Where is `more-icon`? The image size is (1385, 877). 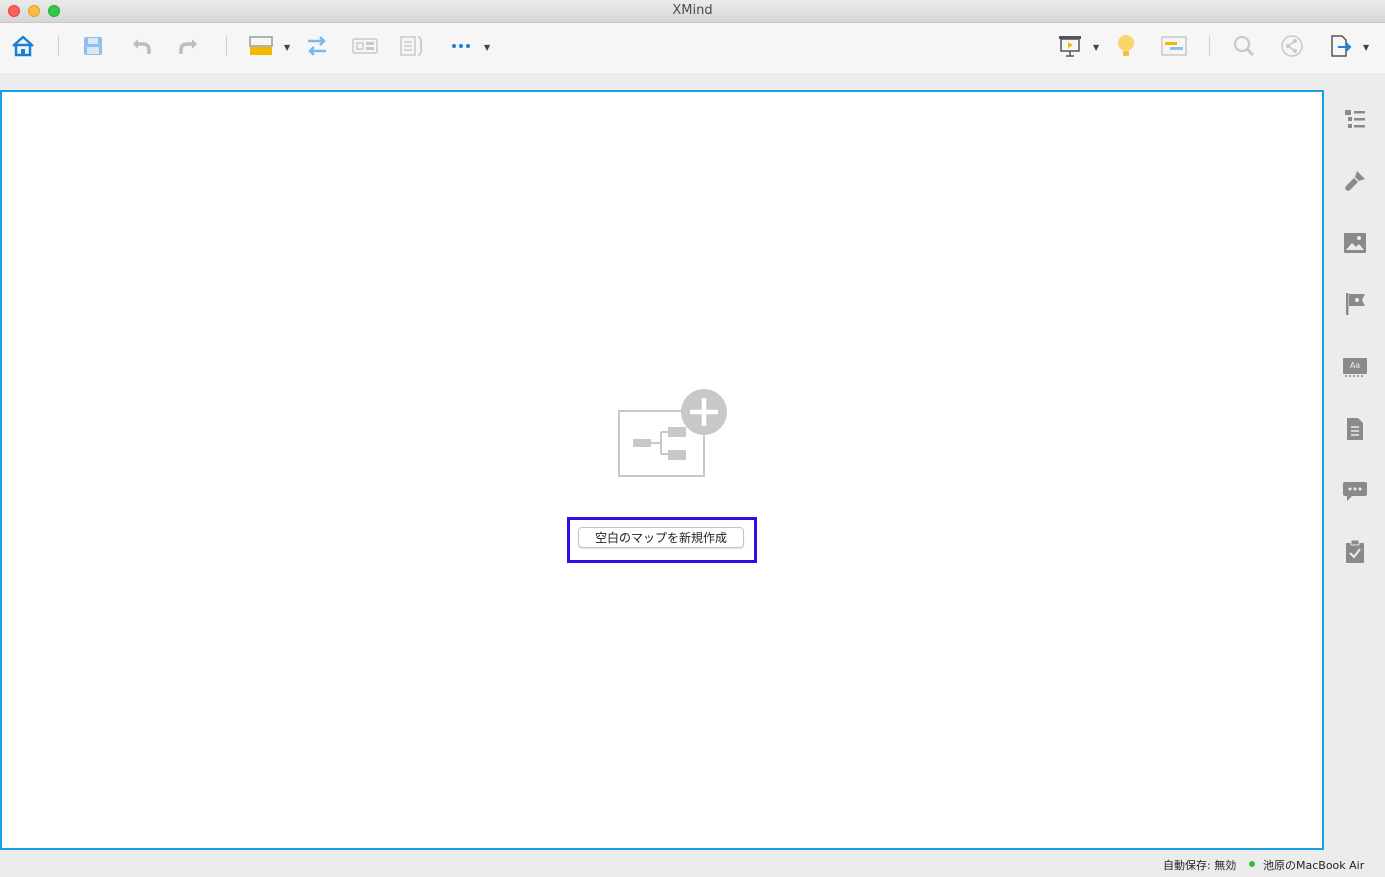
more-icon is located at coordinates (461, 46).